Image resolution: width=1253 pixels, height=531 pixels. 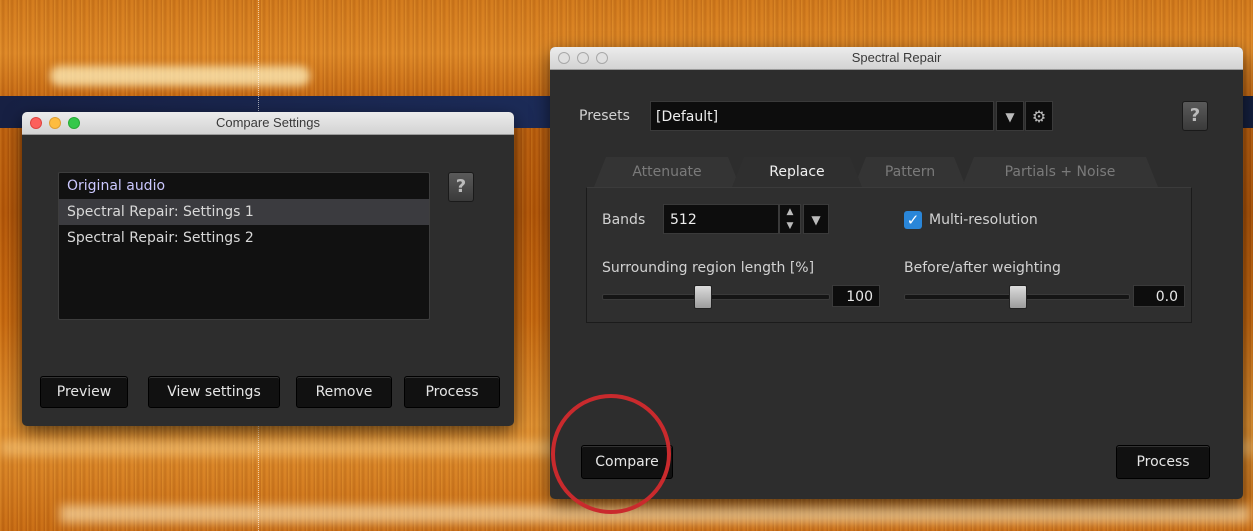 I want to click on before-after-weighting-slider-thumb, so click(x=1018, y=297).